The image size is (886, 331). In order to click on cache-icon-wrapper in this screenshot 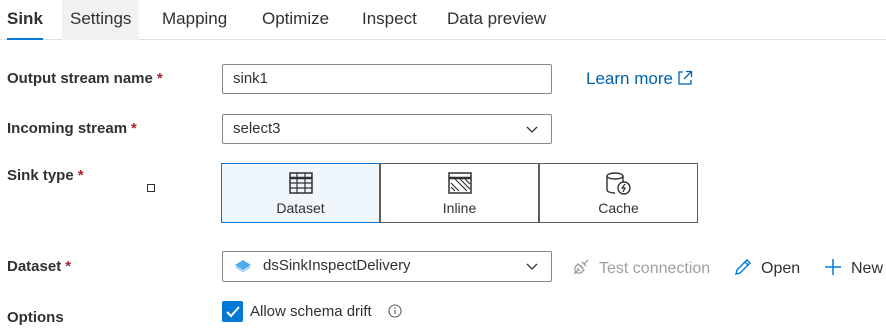, I will do `click(618, 184)`.